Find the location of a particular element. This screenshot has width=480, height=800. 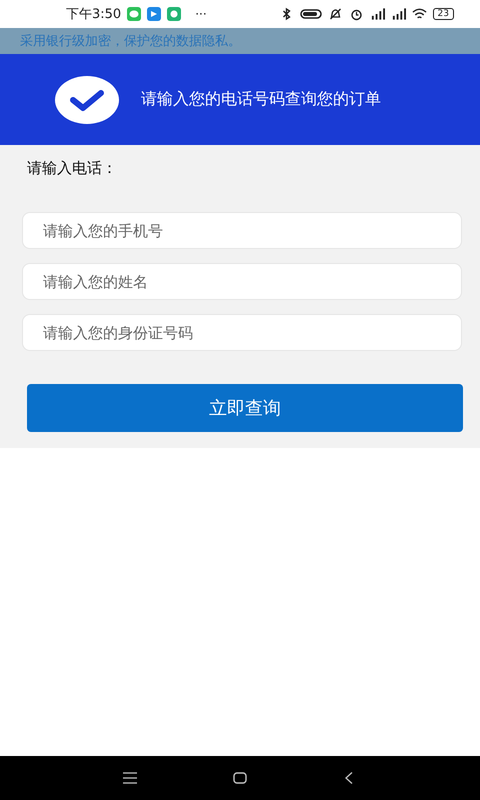

input-field: 请输入您的手机号 is located at coordinates (242, 230).